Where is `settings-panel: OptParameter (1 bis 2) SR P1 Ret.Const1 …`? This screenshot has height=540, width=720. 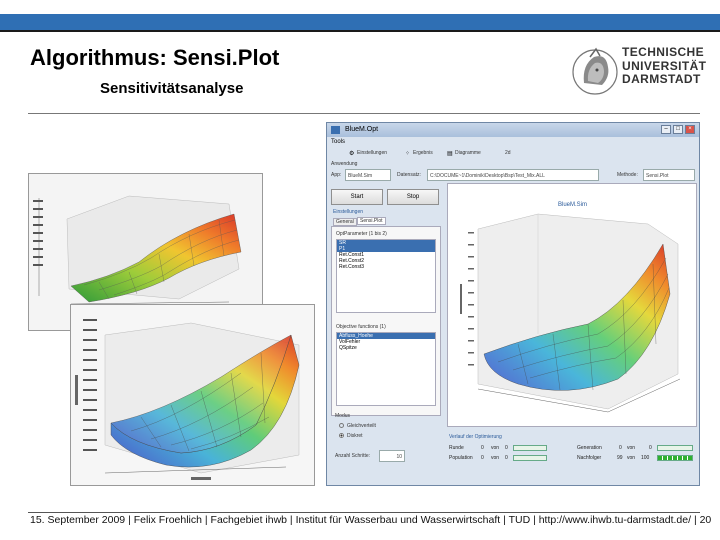
settings-panel: OptParameter (1 bis 2) SR P1 Ret.Const1 … is located at coordinates (386, 321).